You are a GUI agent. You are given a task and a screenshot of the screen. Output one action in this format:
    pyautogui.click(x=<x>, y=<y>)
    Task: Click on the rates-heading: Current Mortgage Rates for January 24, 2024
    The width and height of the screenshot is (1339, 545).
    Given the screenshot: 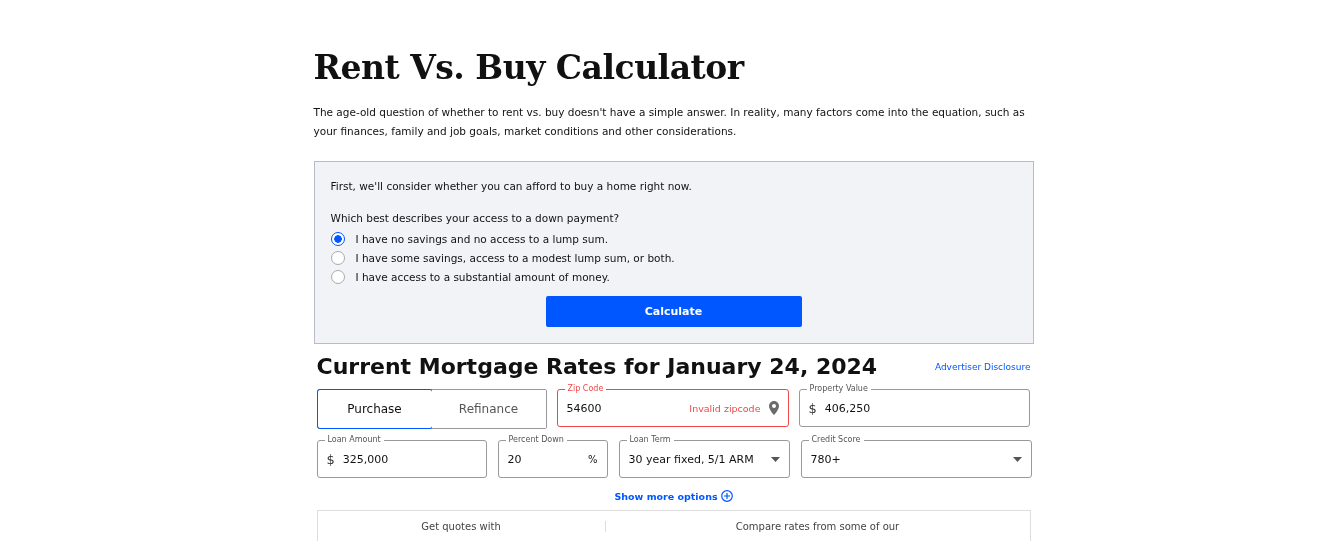 What is the action you would take?
    pyautogui.click(x=597, y=366)
    